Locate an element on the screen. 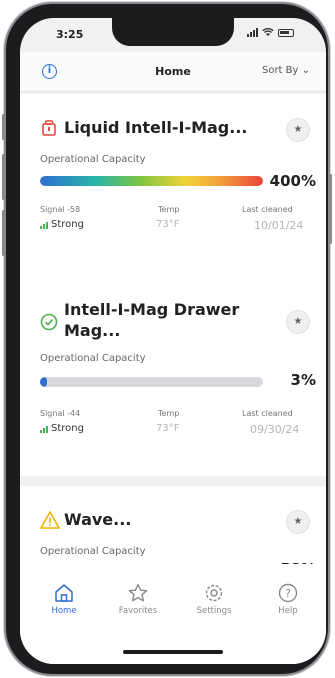 Image resolution: width=335 pixels, height=678 pixels. tab-settings: Settings is located at coordinates (214, 599).